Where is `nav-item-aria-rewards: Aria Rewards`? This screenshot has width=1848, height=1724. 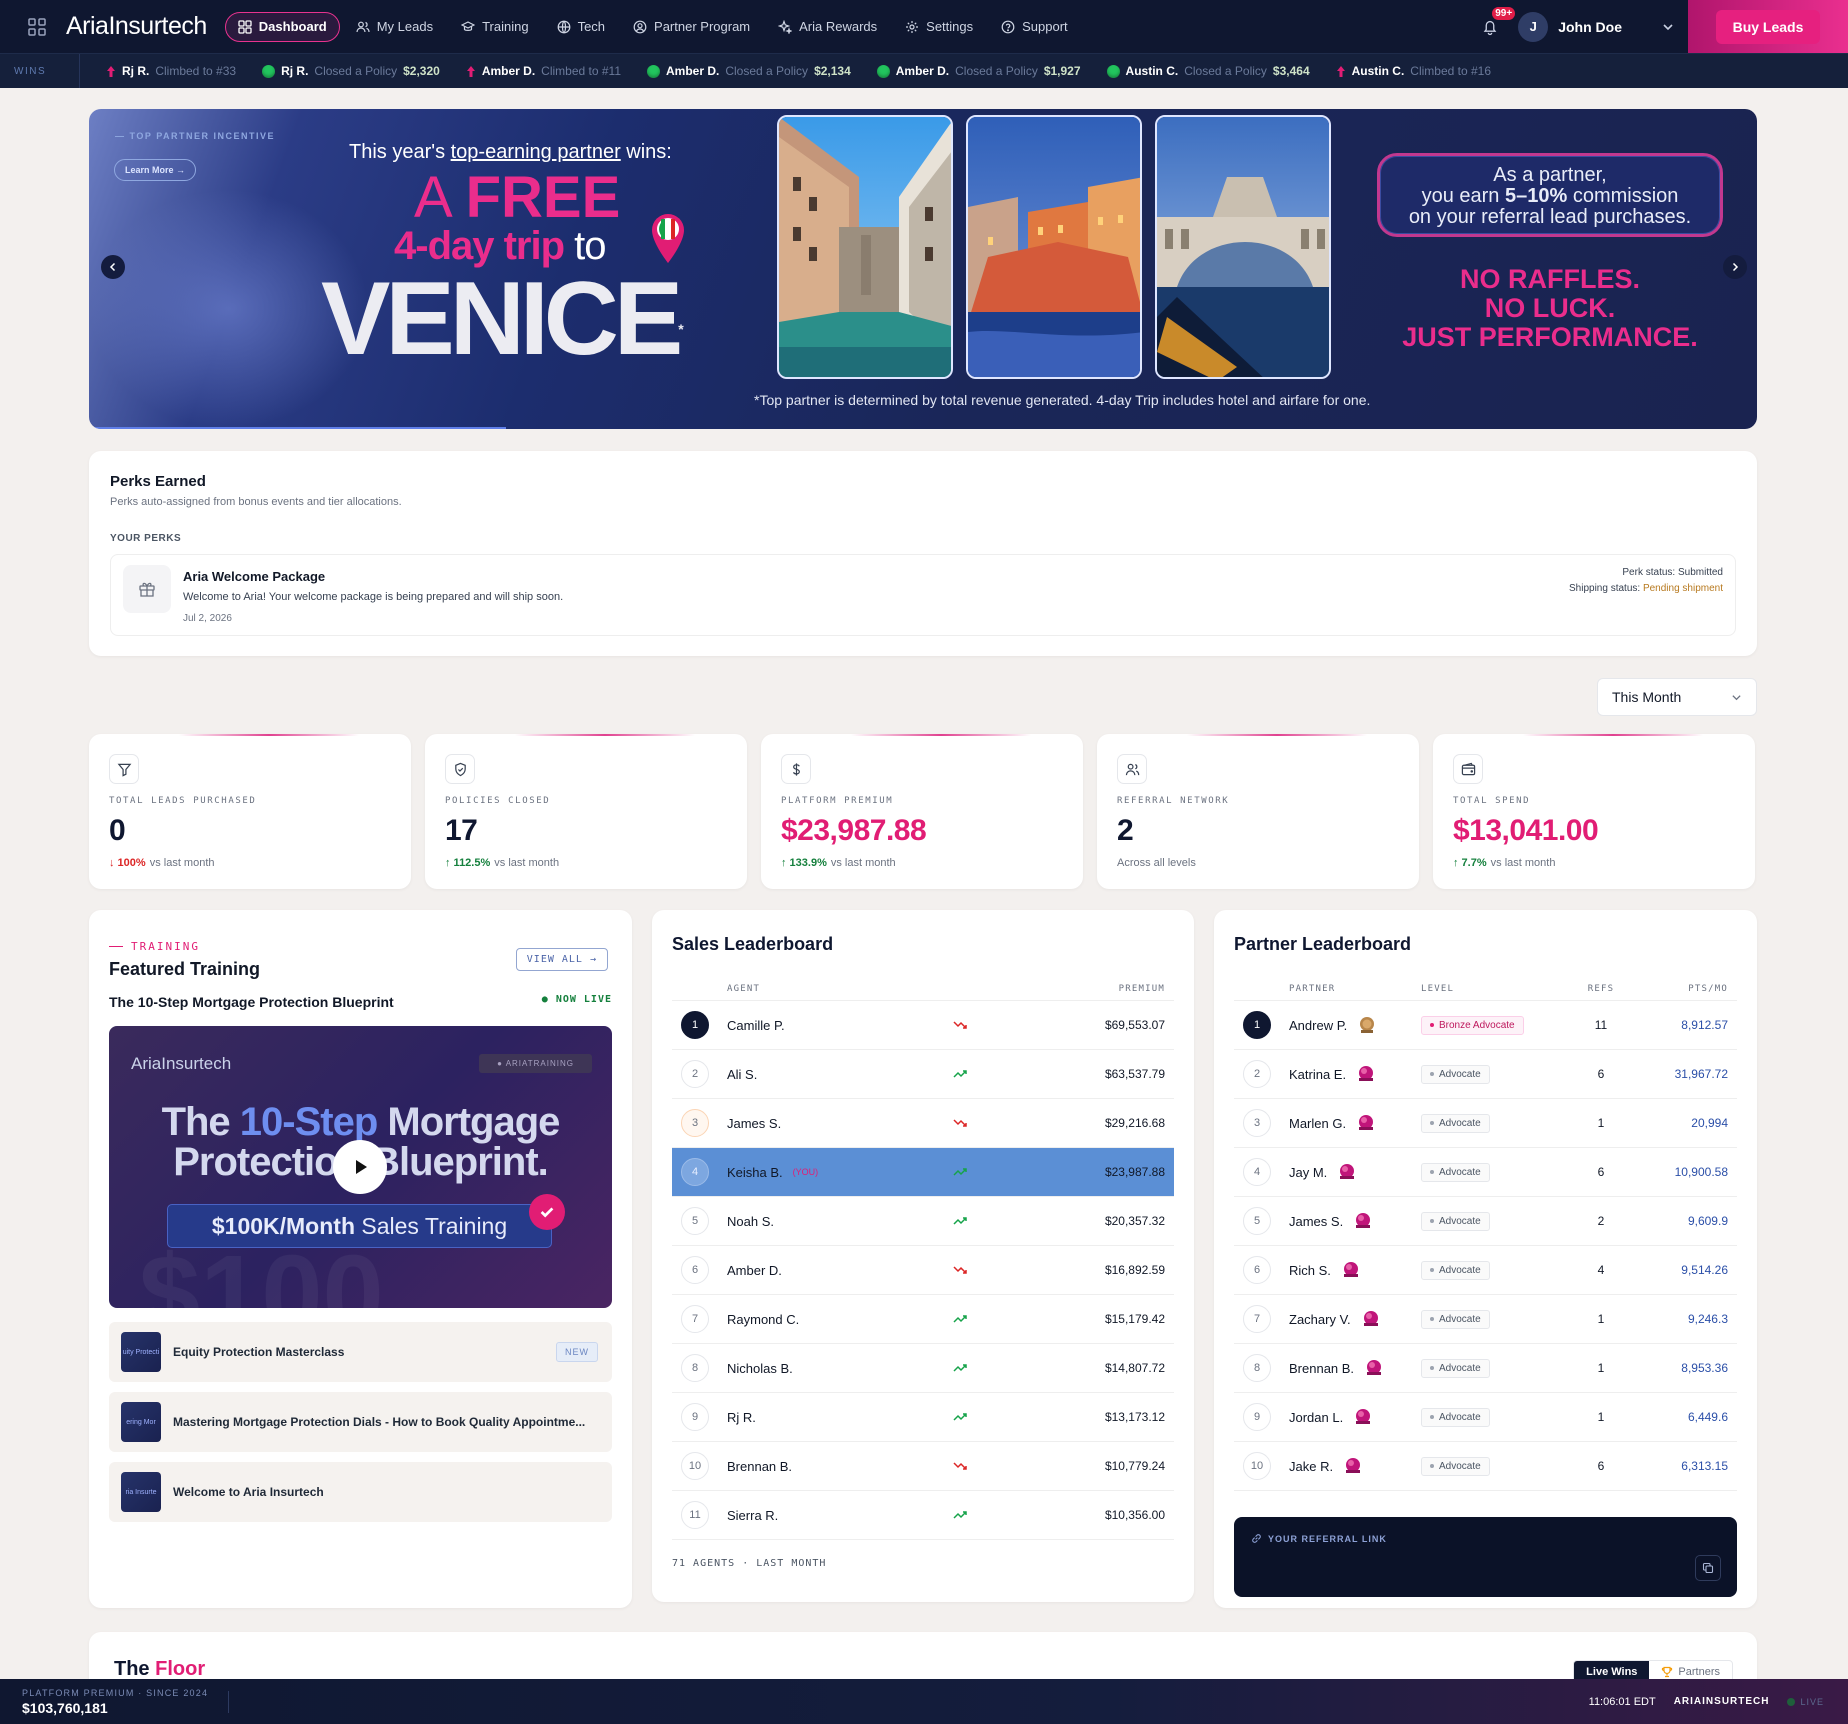 nav-item-aria-rewards: Aria Rewards is located at coordinates (827, 27).